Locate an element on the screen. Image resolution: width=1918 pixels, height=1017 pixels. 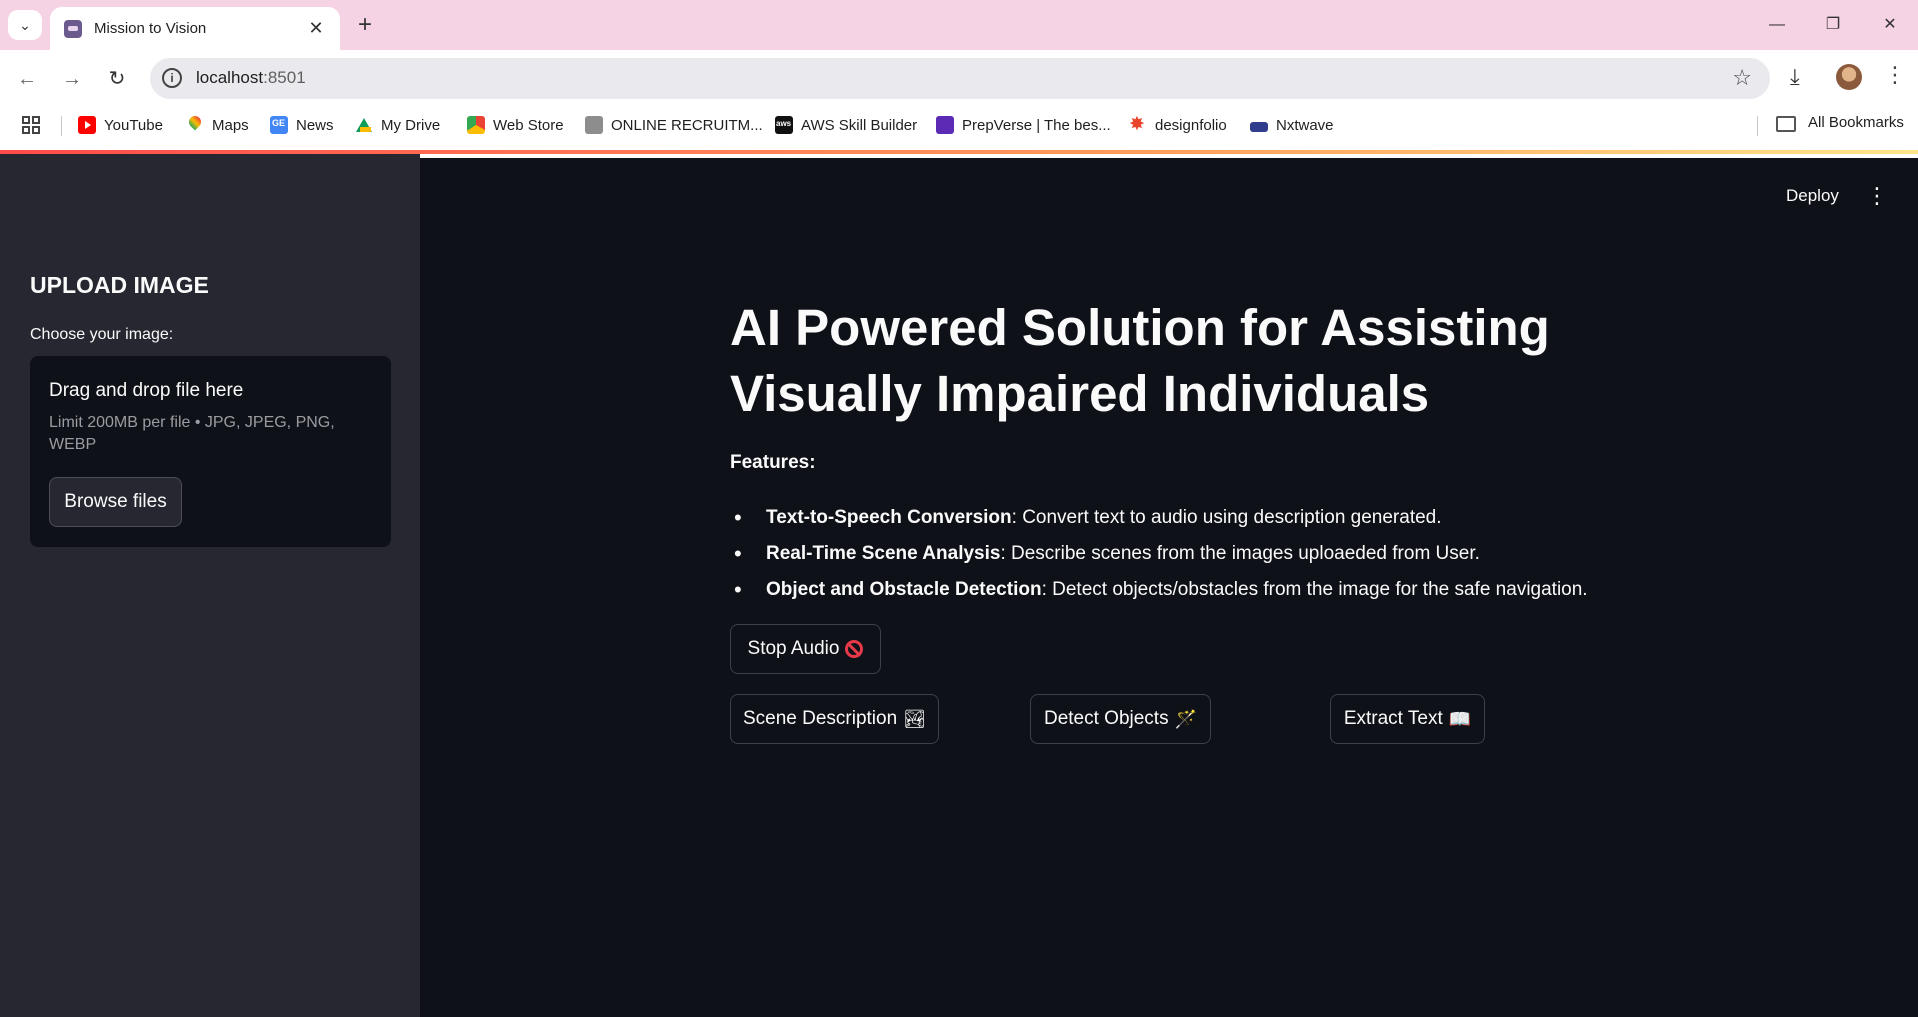
news-icon is located at coordinates (279, 125).